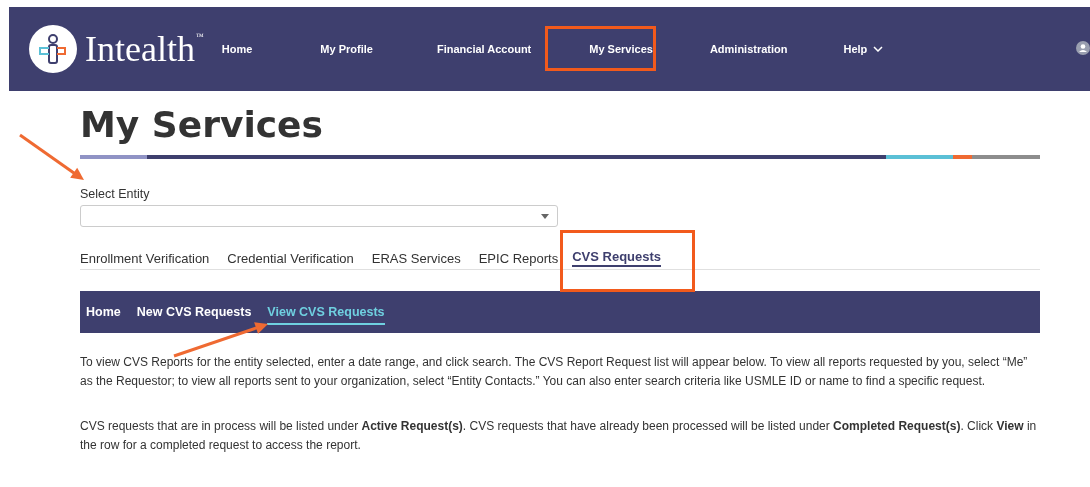 The height and width of the screenshot is (487, 1090). What do you see at coordinates (51, 156) in the screenshot?
I see `annotation-arrow` at bounding box center [51, 156].